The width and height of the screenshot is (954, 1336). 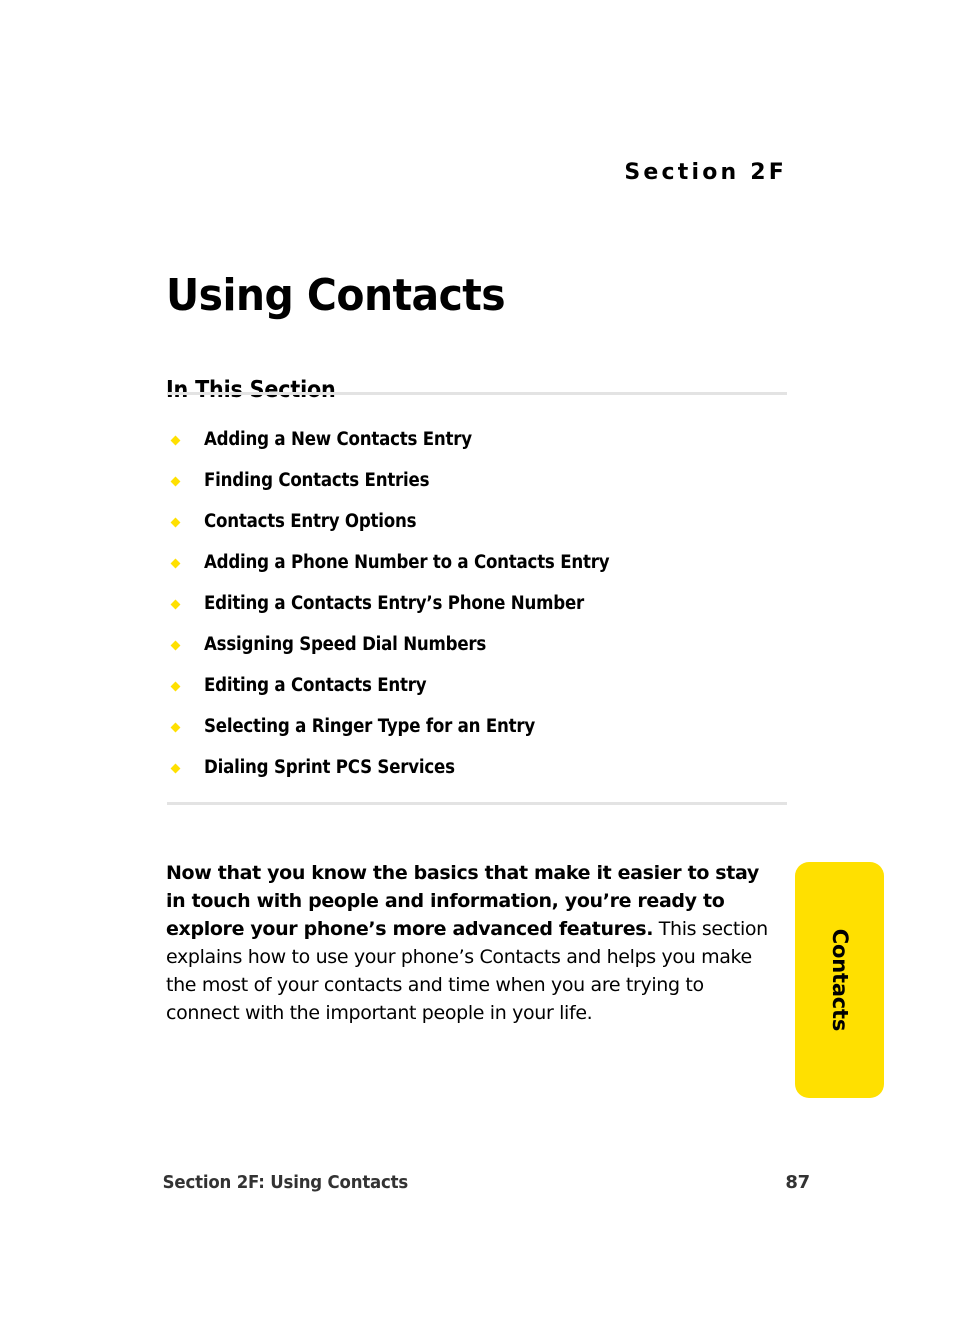 What do you see at coordinates (370, 726) in the screenshot?
I see `list-item-label: Selecting a Ringer Type for an Entry` at bounding box center [370, 726].